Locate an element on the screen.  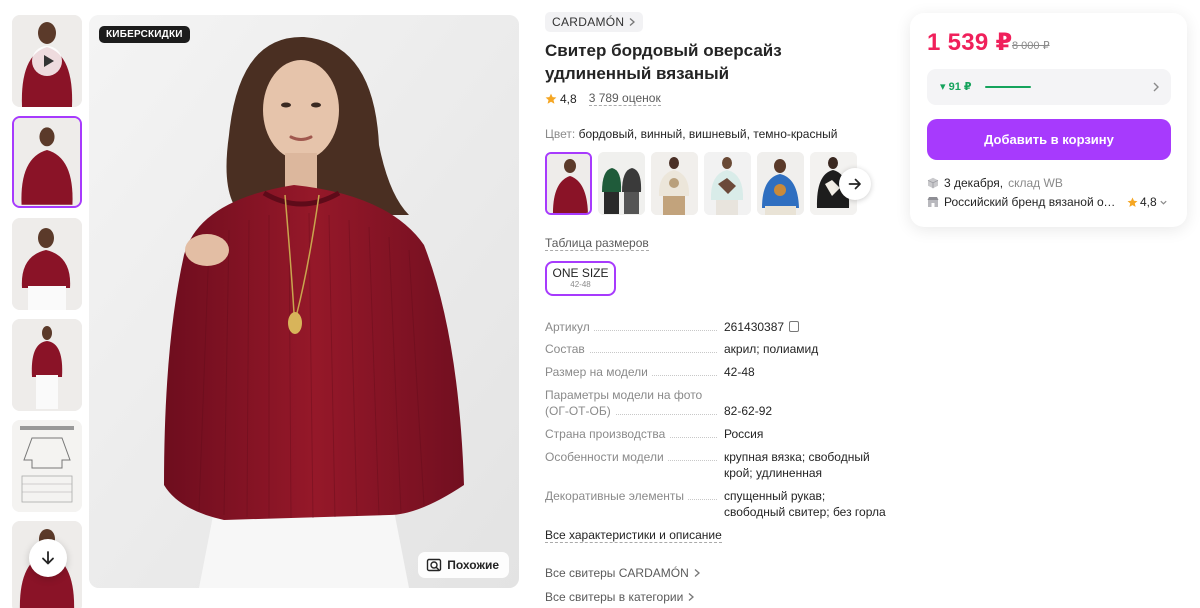
thumbnail-video is located at coordinates (47, 61).